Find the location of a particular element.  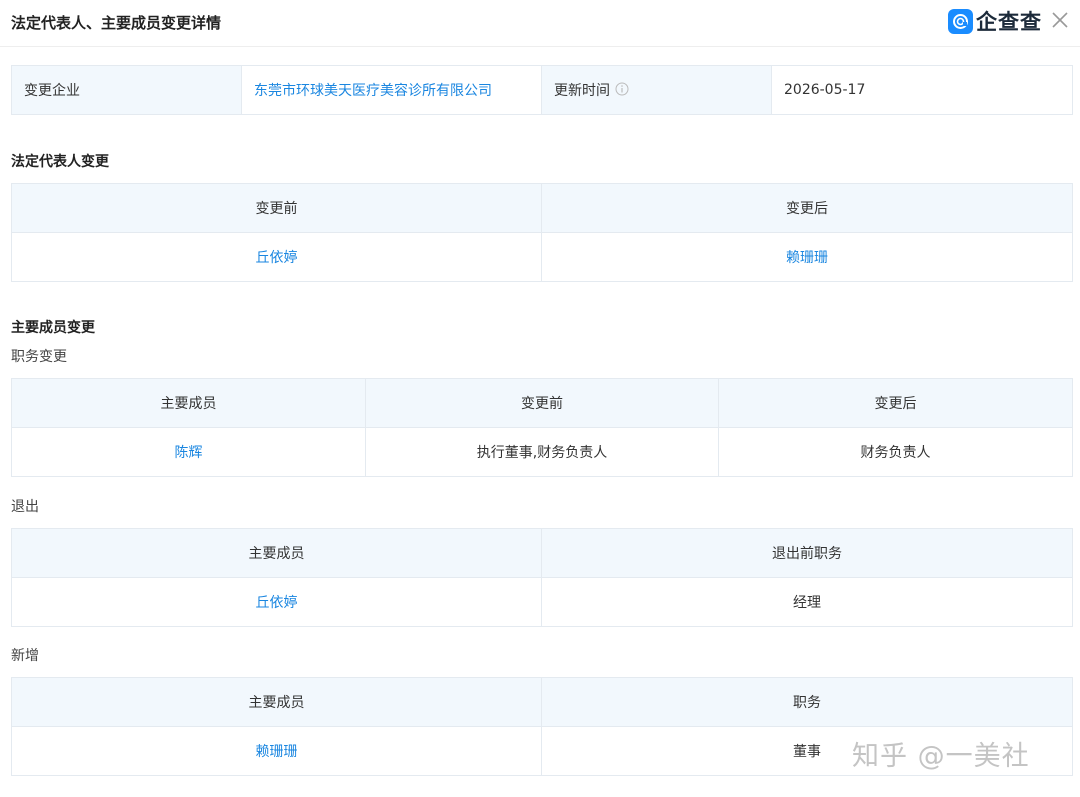

column-header: 退出前职务 is located at coordinates (807, 553).